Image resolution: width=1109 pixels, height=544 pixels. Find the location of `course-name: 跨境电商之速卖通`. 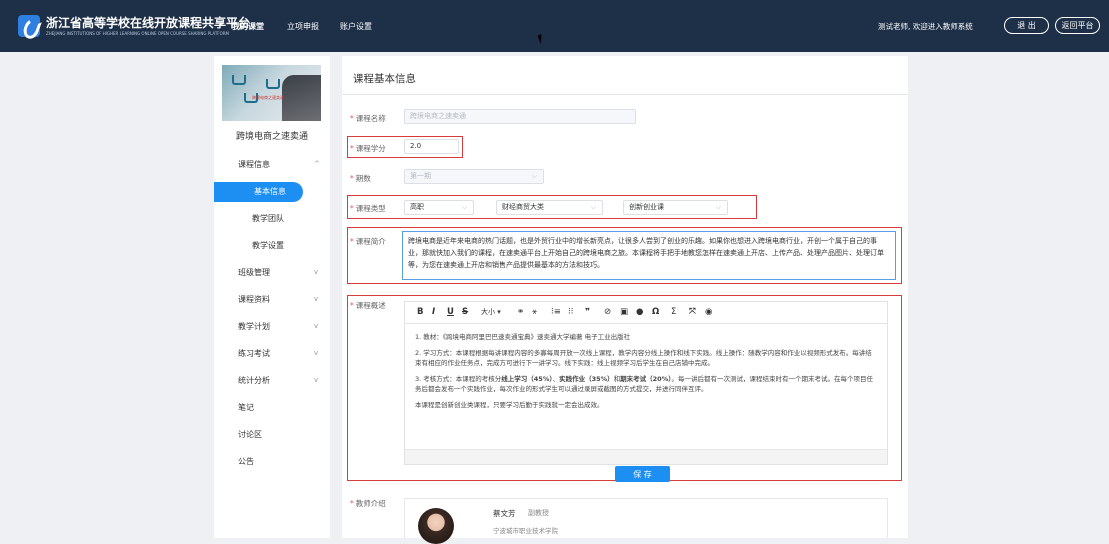

course-name: 跨境电商之速卖通 is located at coordinates (271, 137).